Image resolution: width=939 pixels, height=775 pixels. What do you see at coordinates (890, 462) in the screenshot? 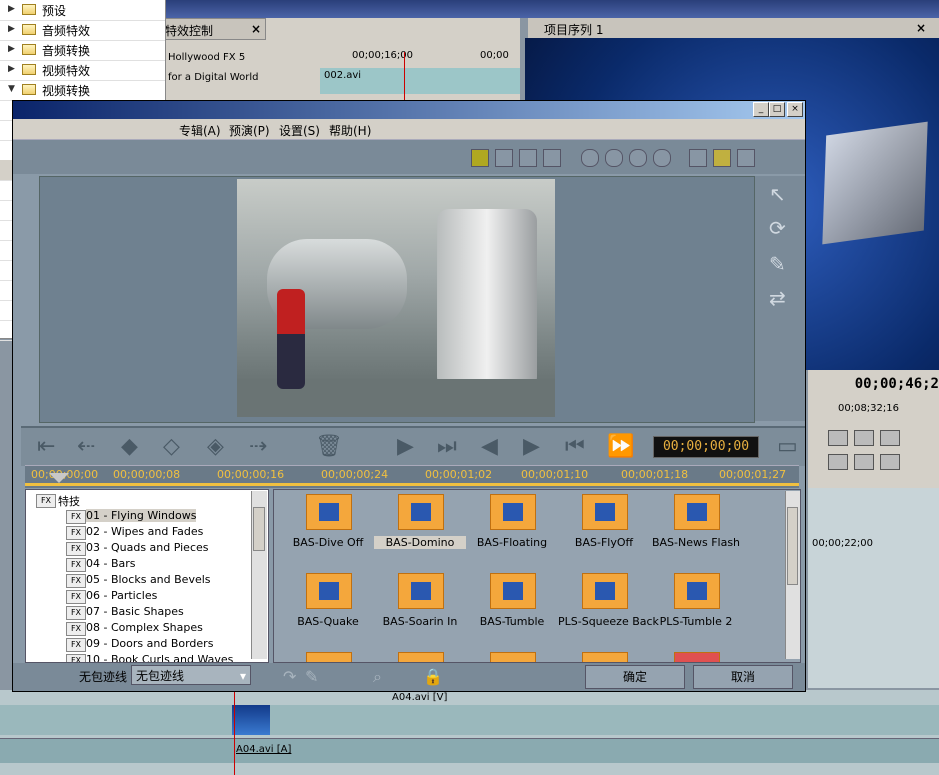
I see `overlay-button` at bounding box center [890, 462].